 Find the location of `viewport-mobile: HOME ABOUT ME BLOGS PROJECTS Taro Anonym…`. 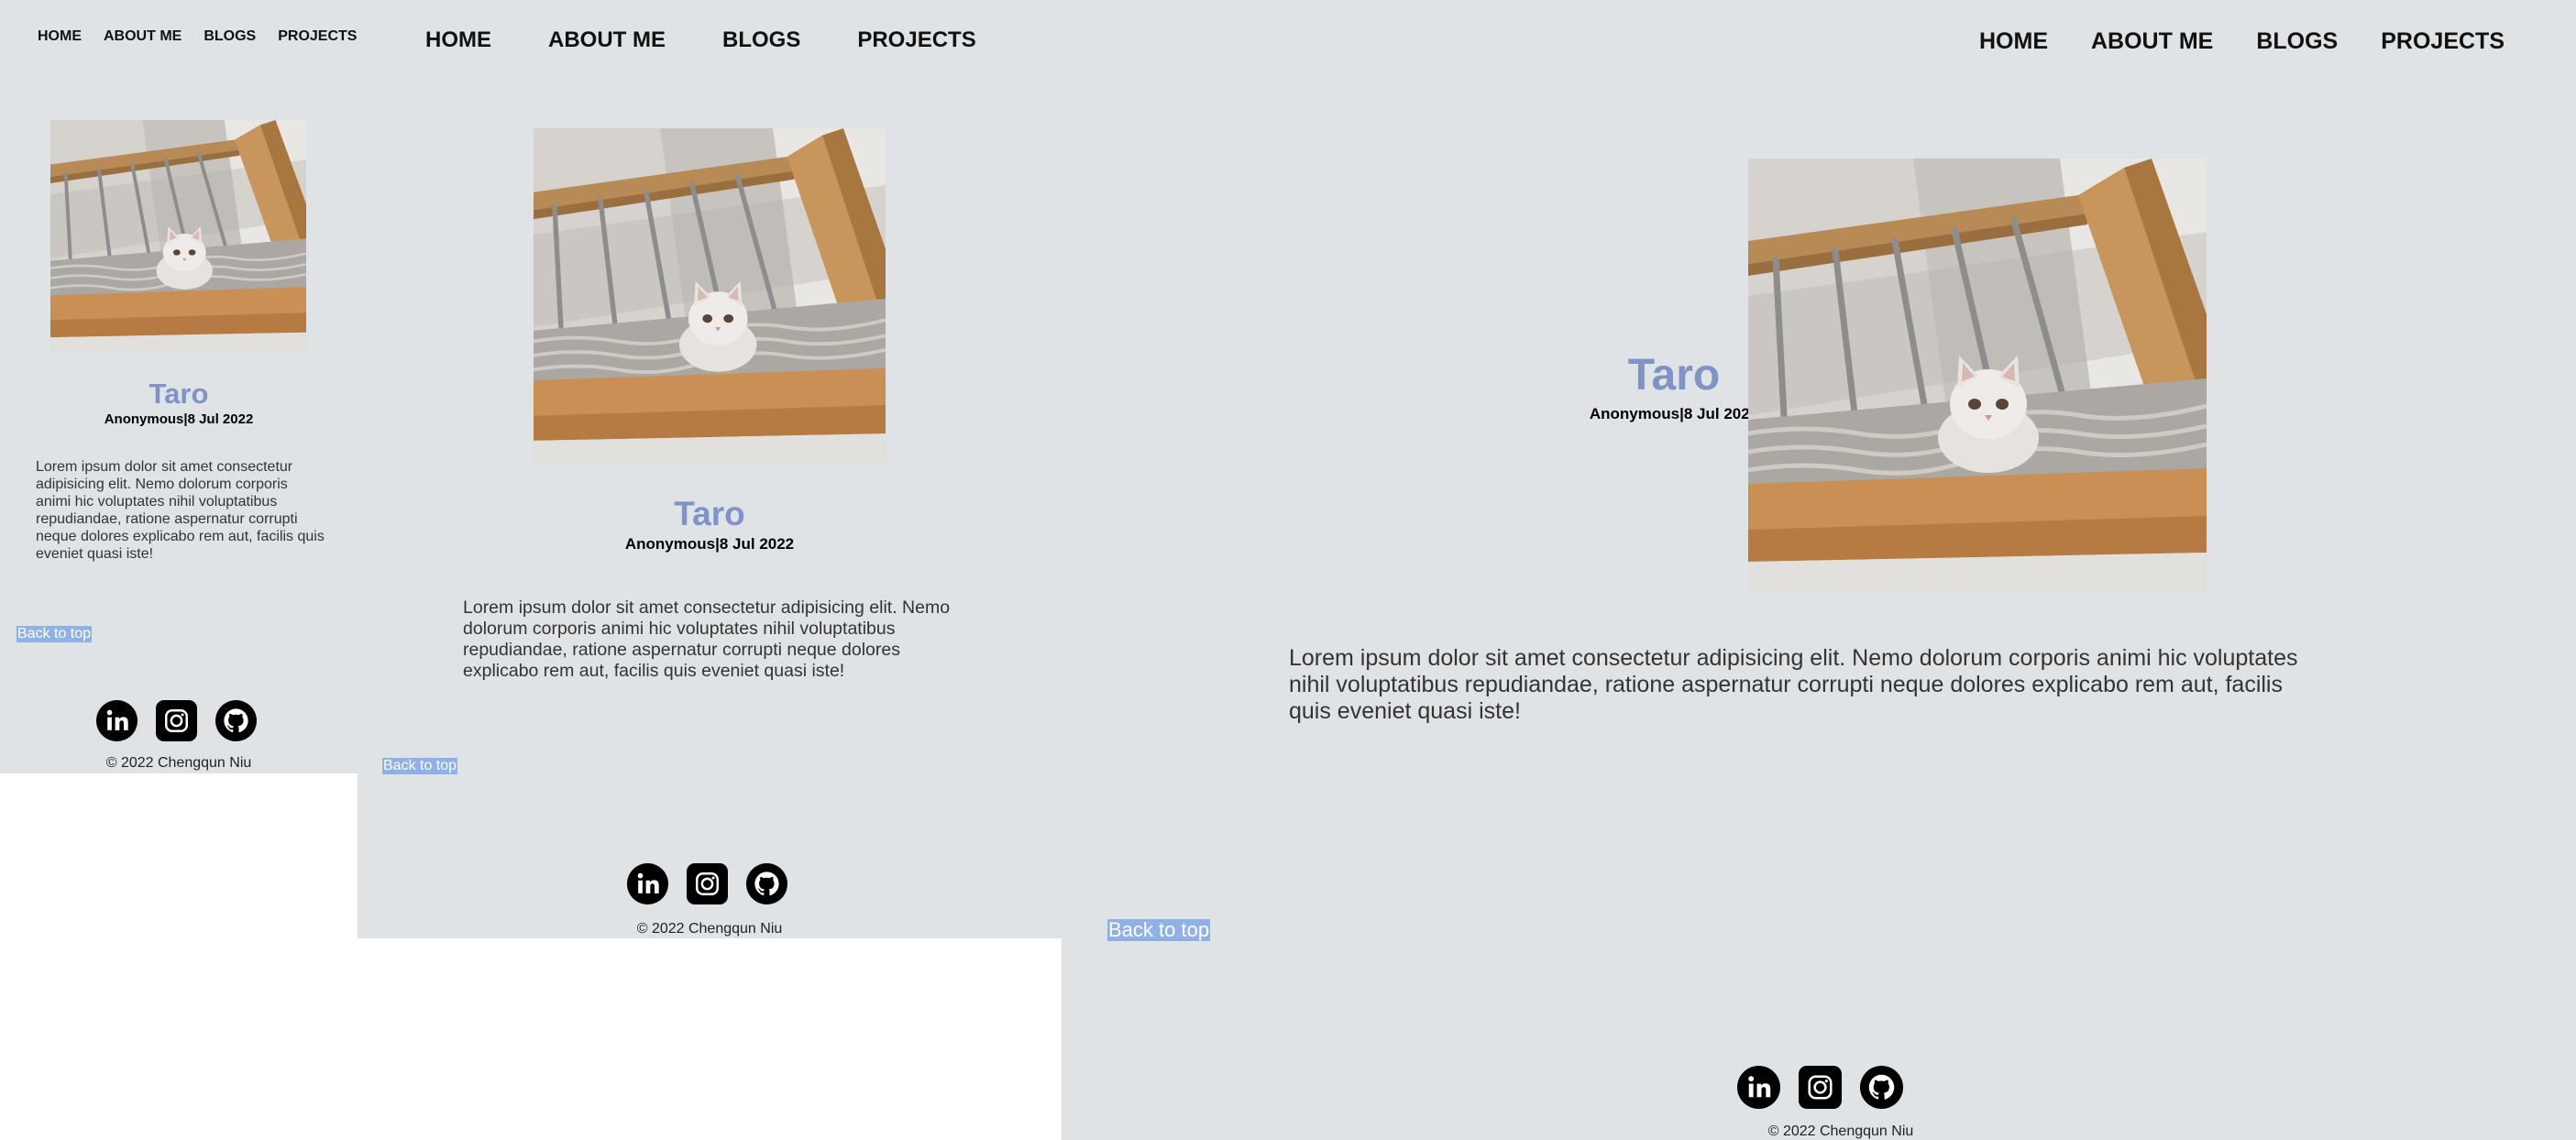

viewport-mobile: HOME ABOUT ME BLOGS PROJECTS Taro Anonym… is located at coordinates (179, 386).